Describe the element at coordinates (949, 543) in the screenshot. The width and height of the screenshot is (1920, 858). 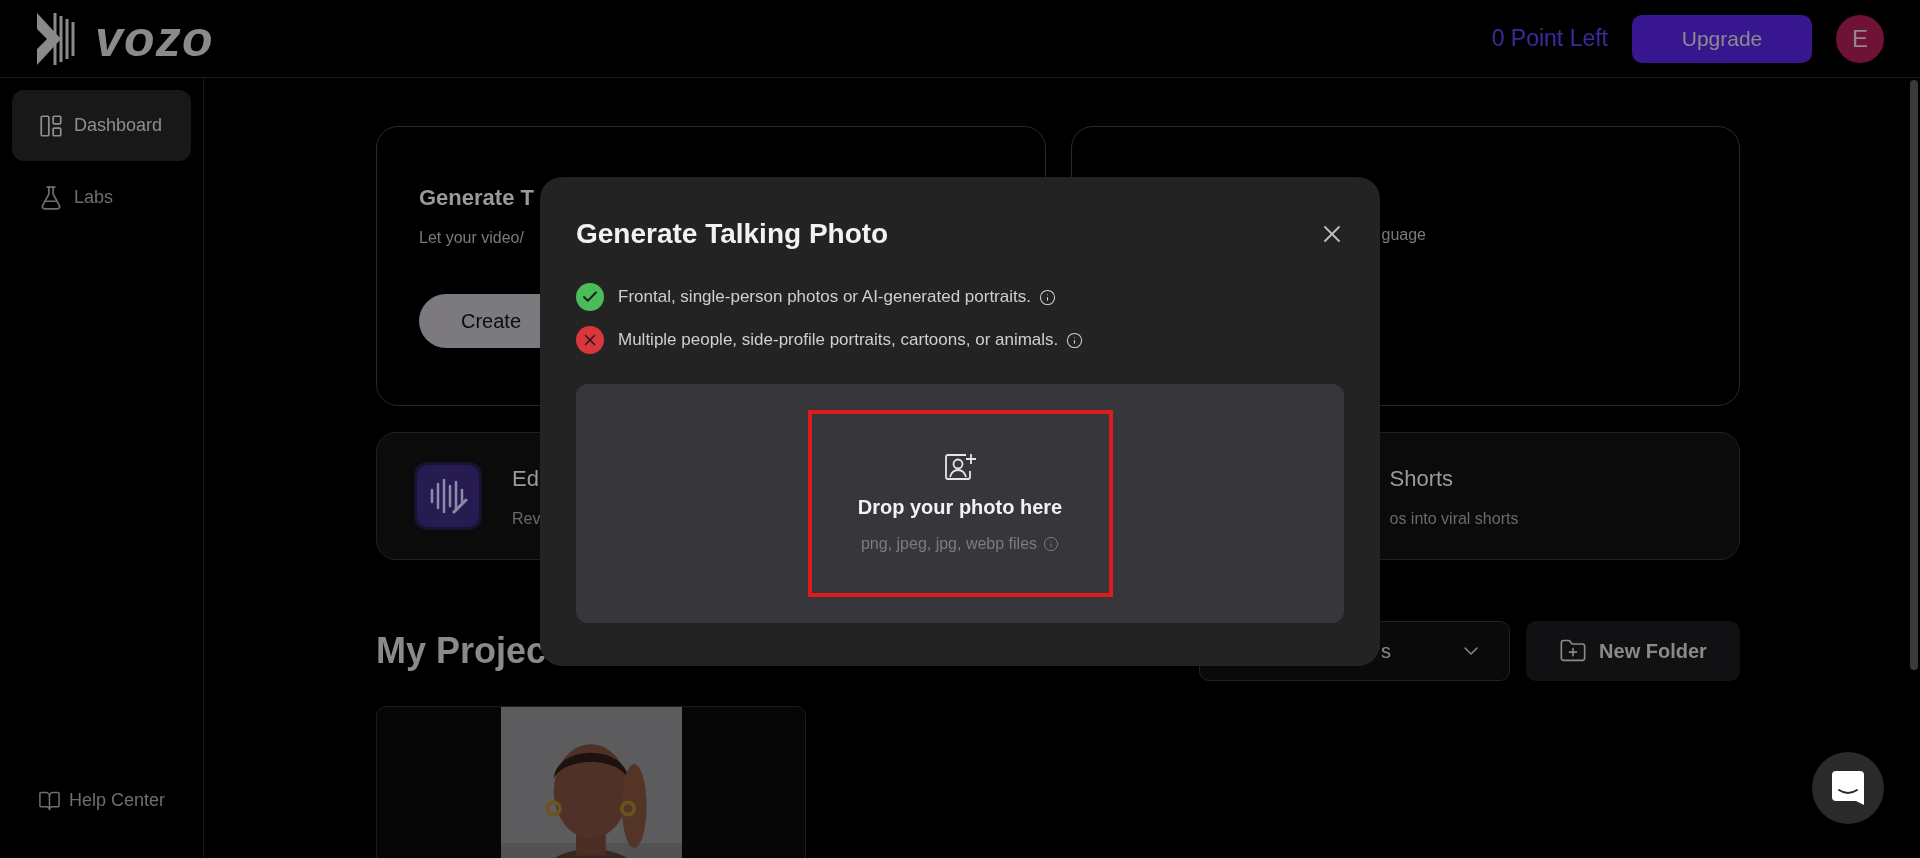
I see `dropzone-hint: png, jpeg, jpg, webp files` at that location.